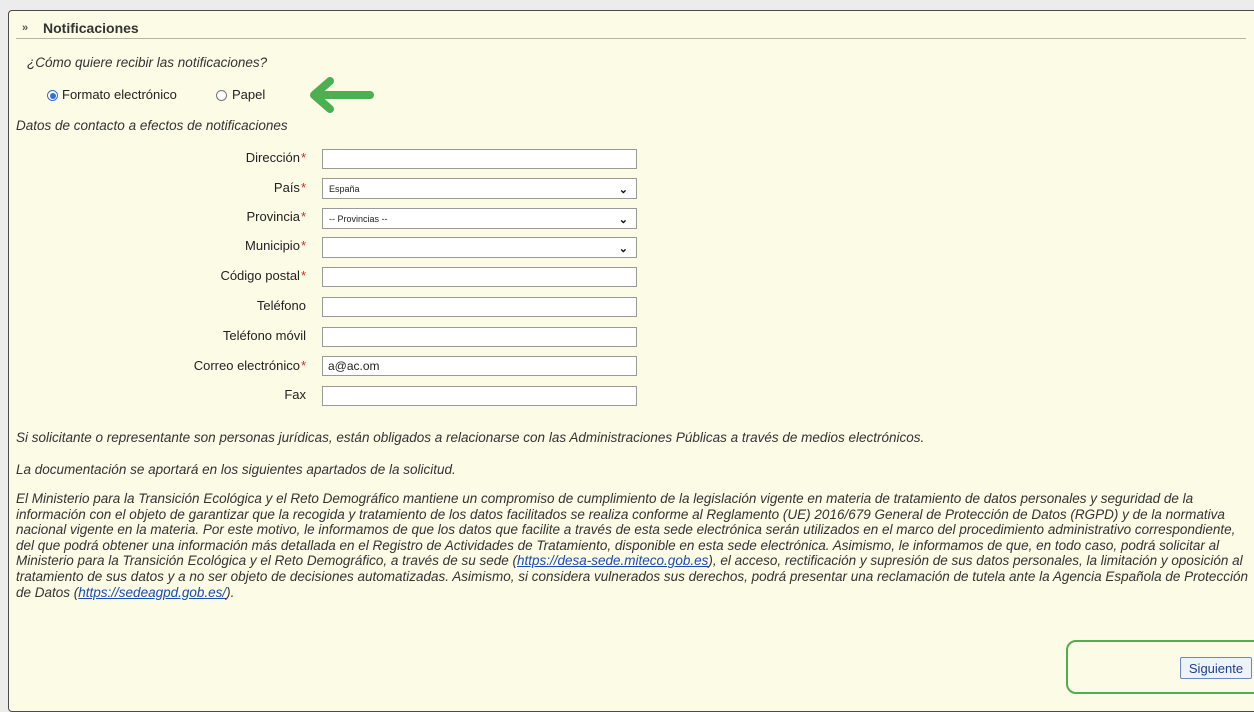 The width and height of the screenshot is (1254, 712). I want to click on privacy-text-3: )., so click(230, 592).